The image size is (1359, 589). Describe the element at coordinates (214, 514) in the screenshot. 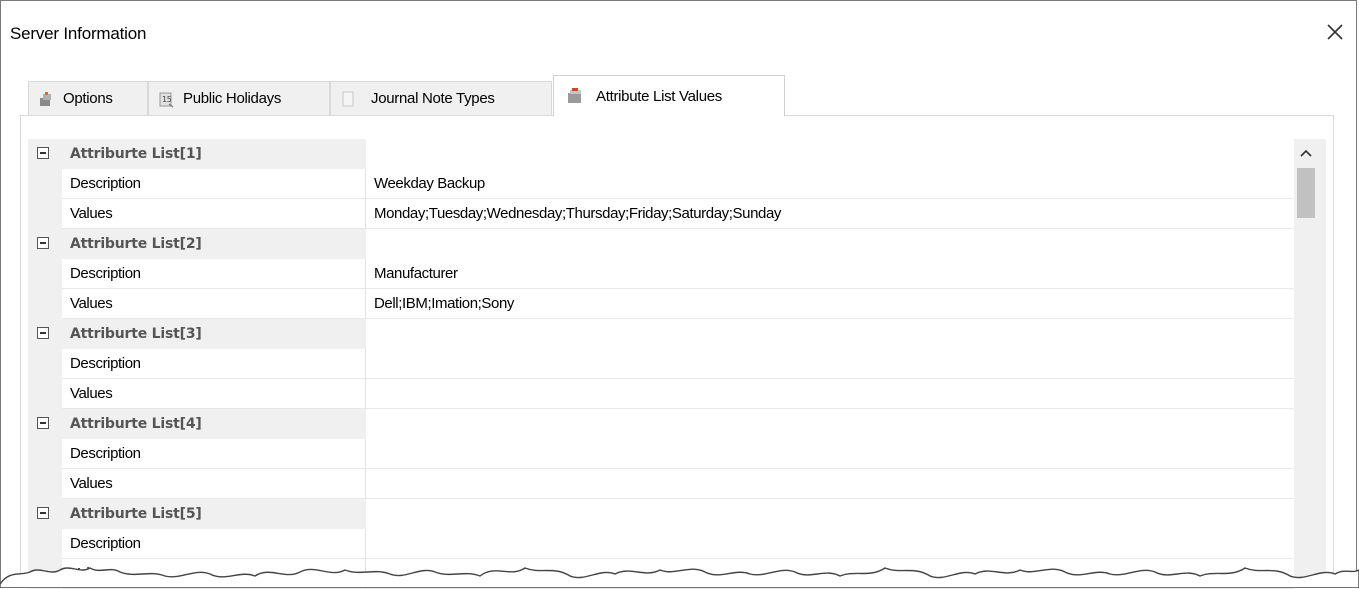

I see `category-name: Attriburte List[5]` at that location.